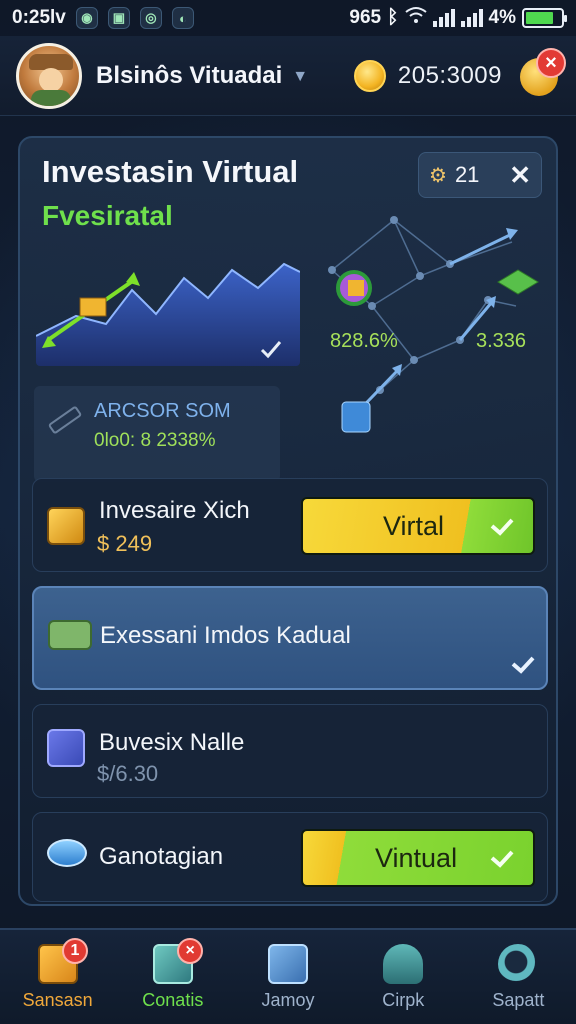 The image size is (576, 1024). What do you see at coordinates (501, 341) in the screenshot?
I see `right-return-label: 3.336` at bounding box center [501, 341].